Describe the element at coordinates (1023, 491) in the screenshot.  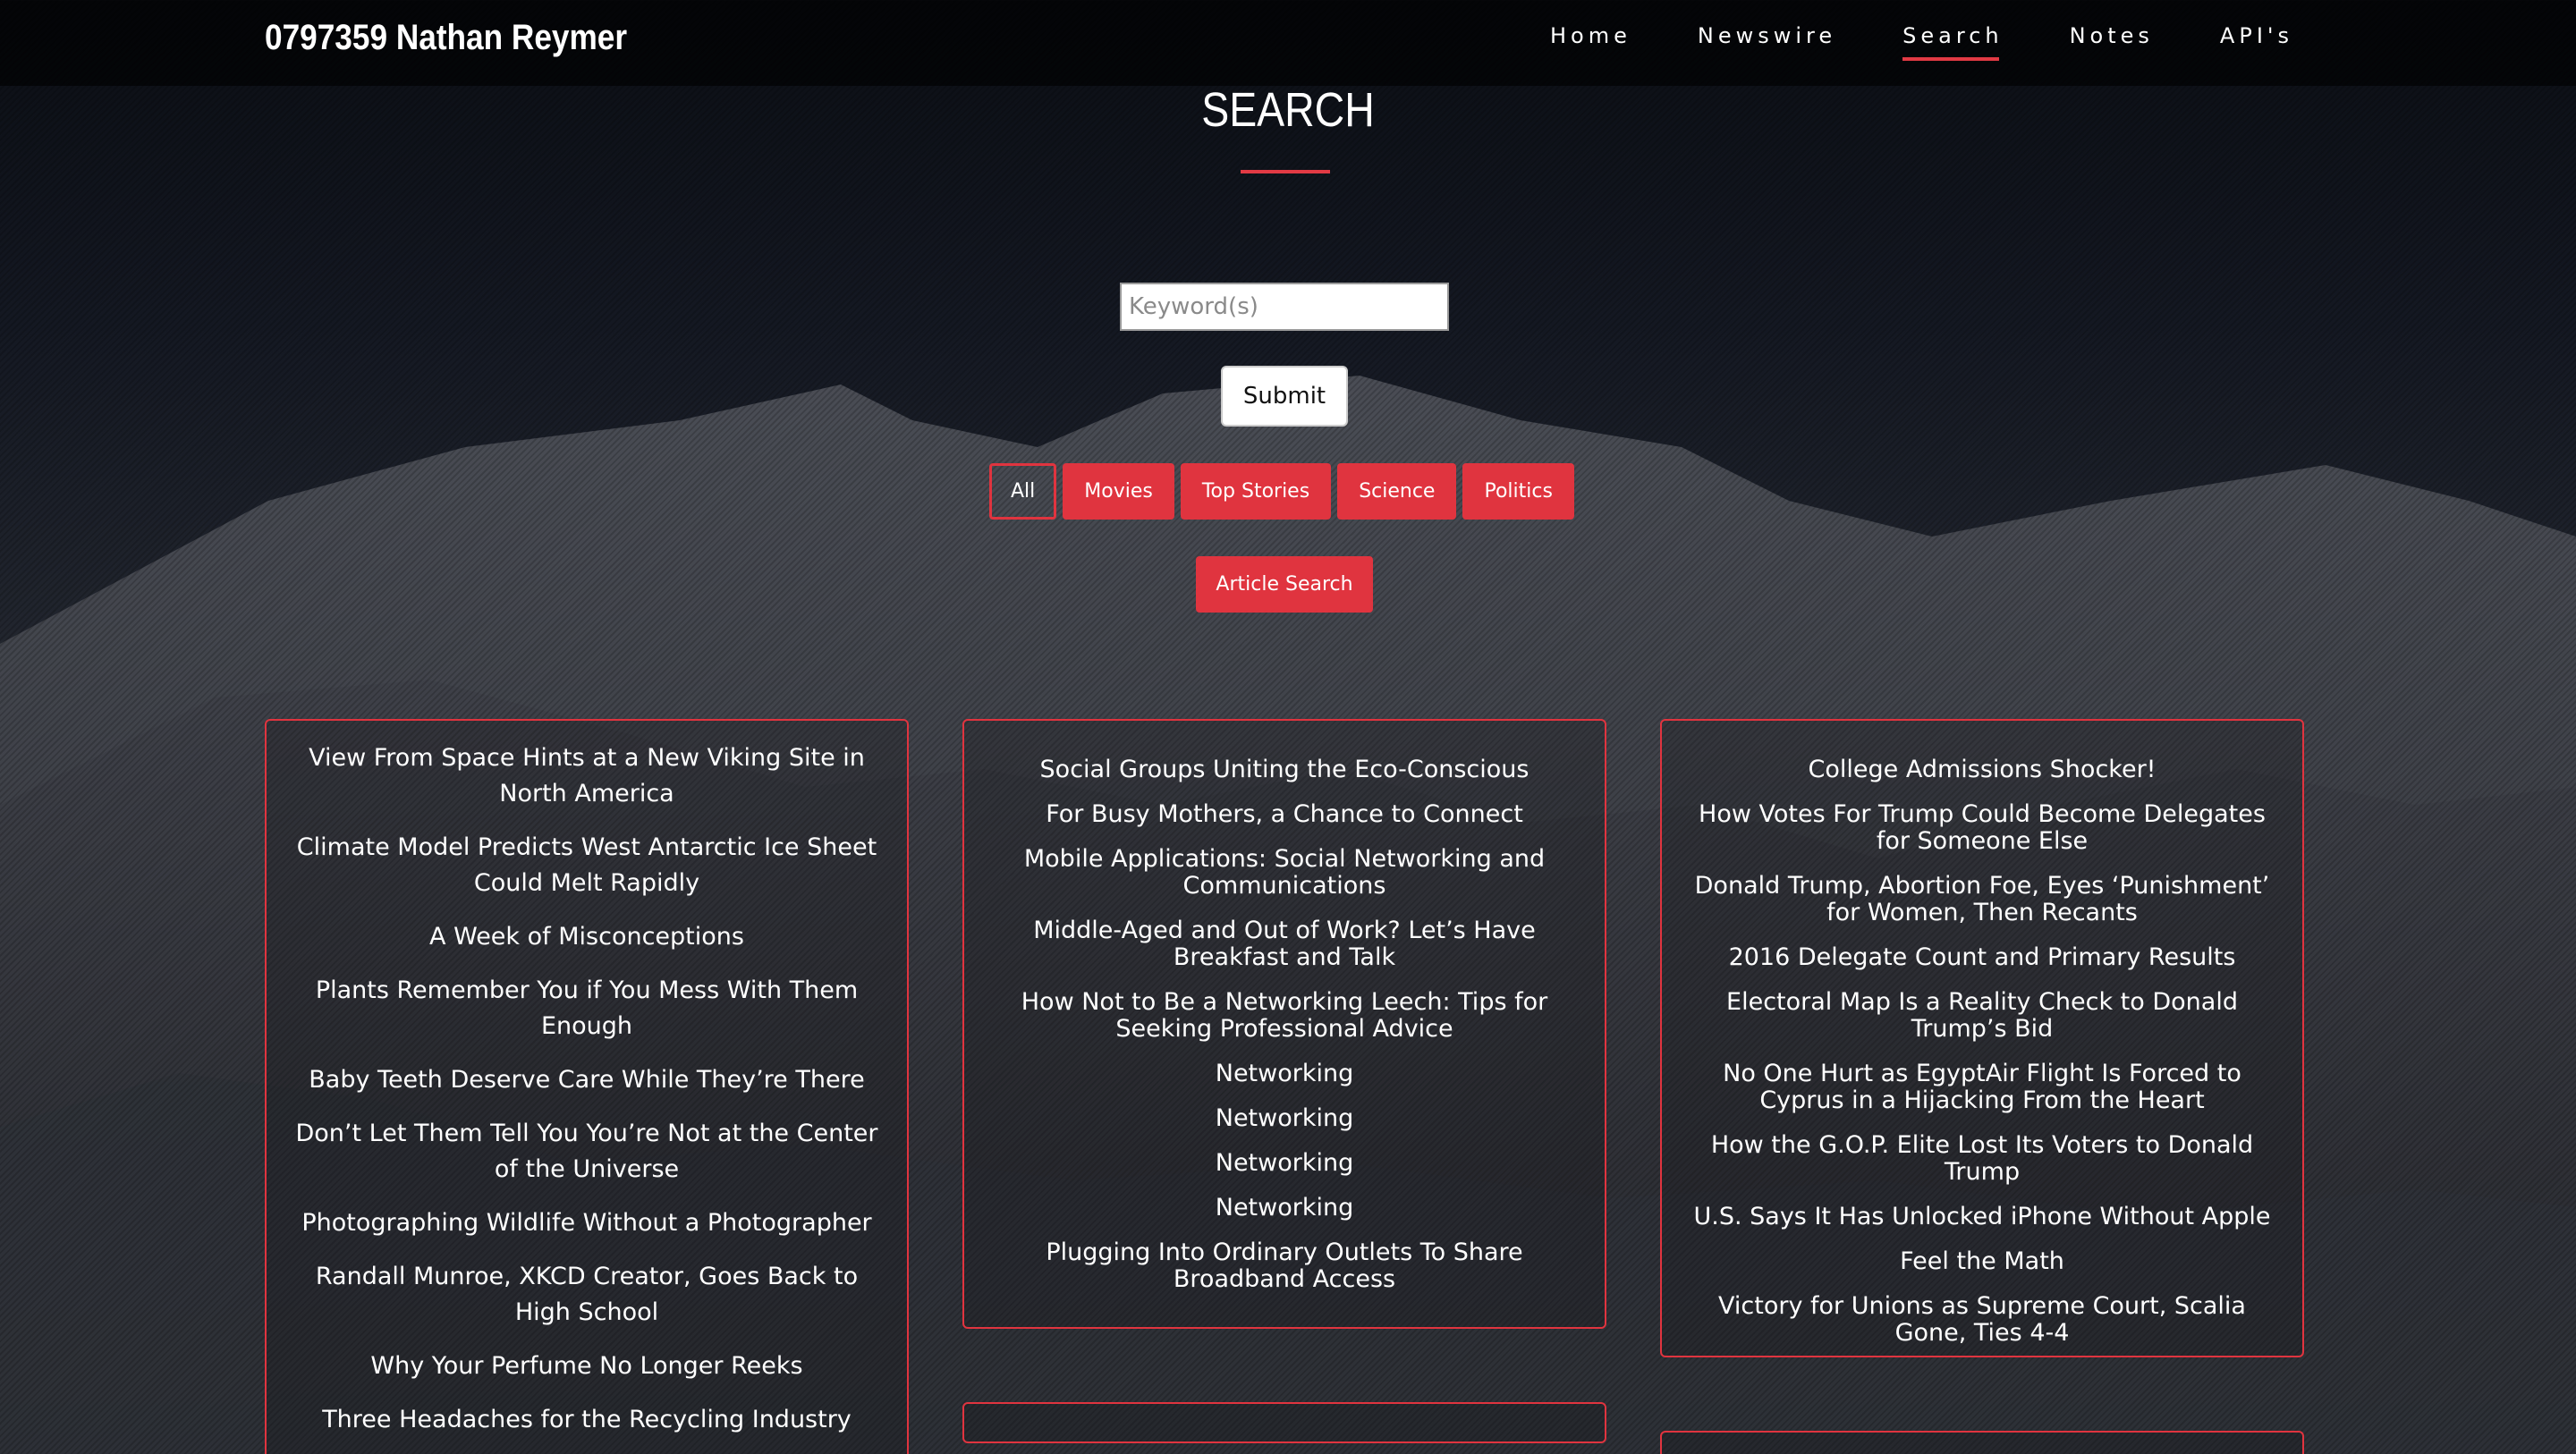
I see `filter-all-button: All` at that location.